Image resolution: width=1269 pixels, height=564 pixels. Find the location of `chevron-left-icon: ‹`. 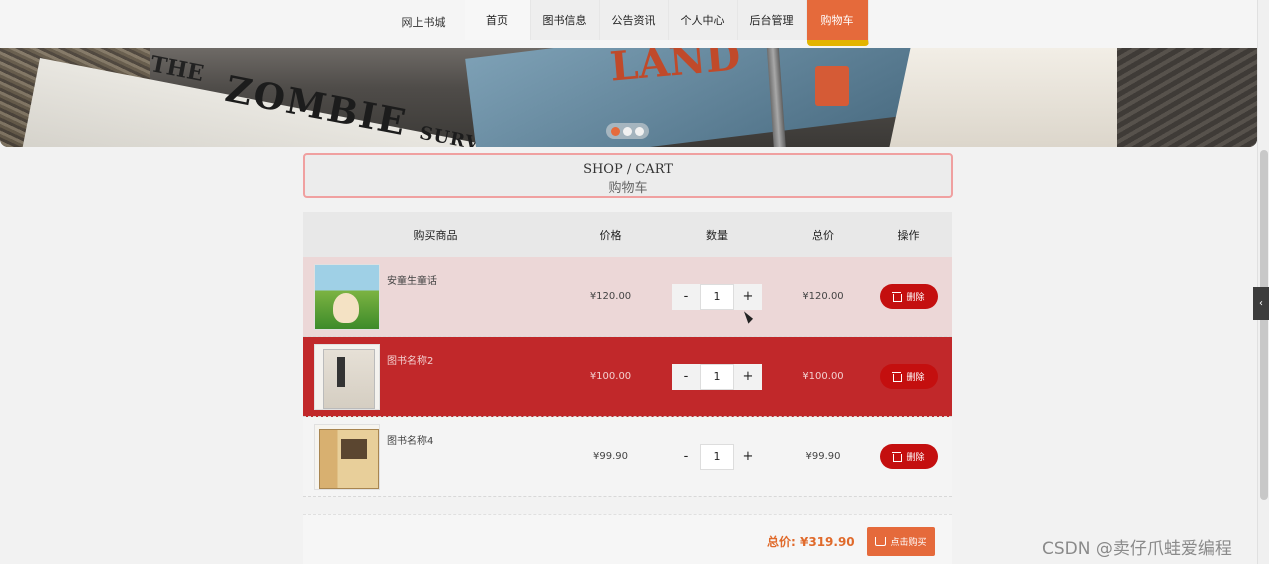

chevron-left-icon: ‹ is located at coordinates (1261, 303).